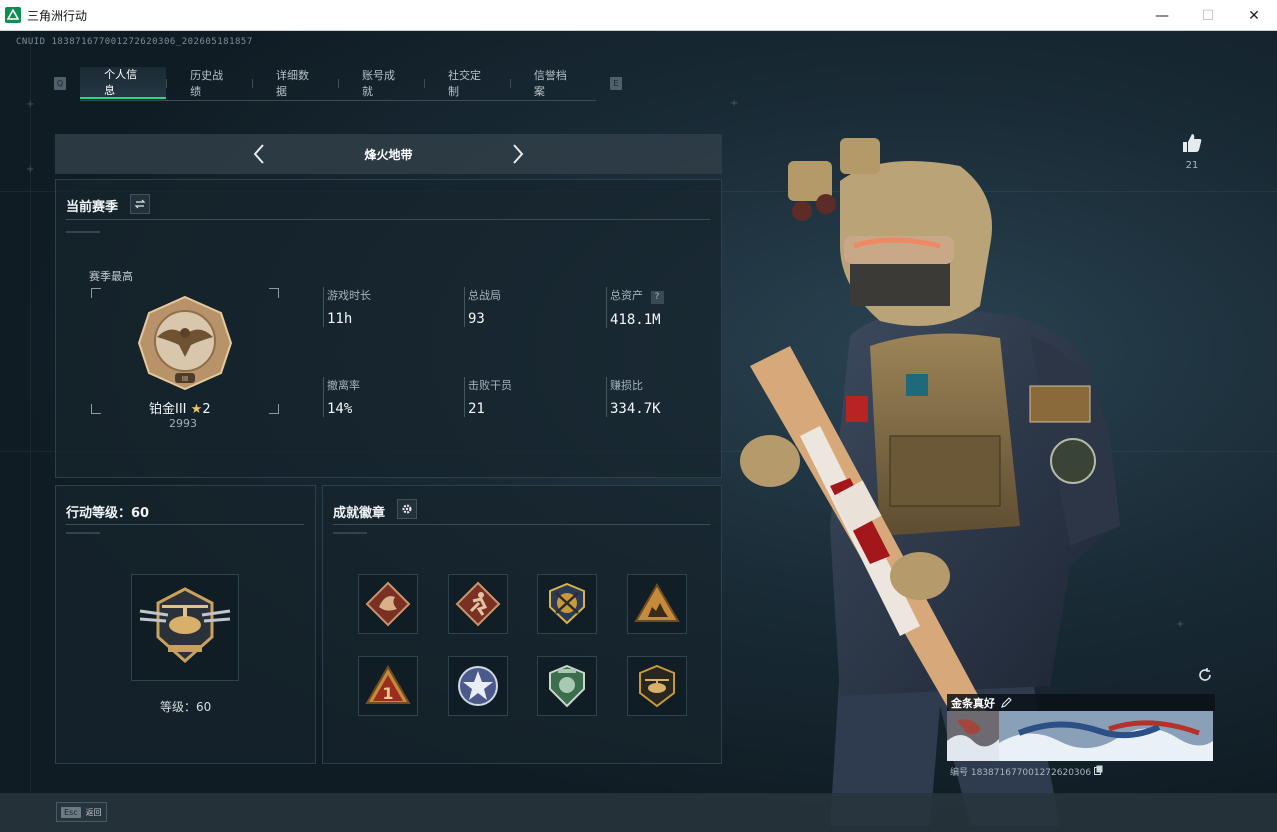 This screenshot has height=832, width=1277. What do you see at coordinates (168, 409) in the screenshot?
I see `rank-tier: 铂金III` at bounding box center [168, 409].